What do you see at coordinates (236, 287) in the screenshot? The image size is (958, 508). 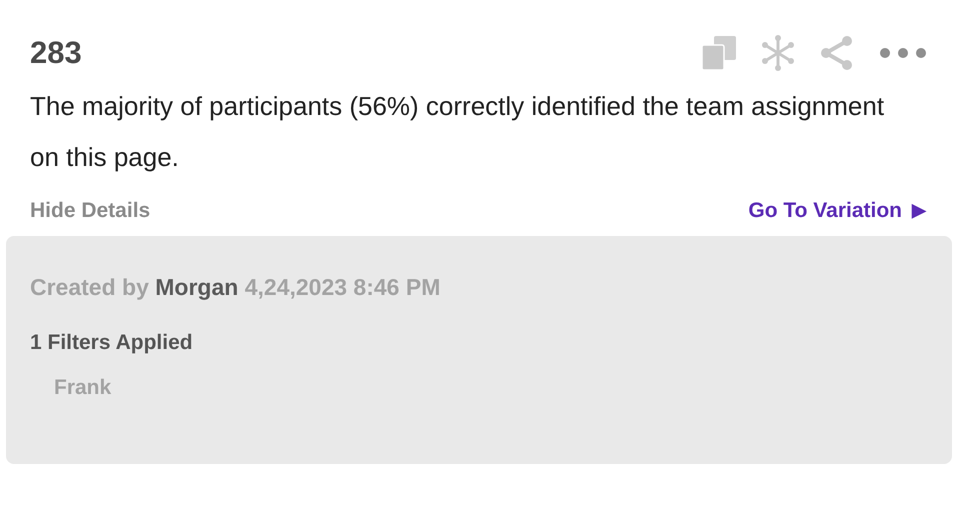 I see `created-by-text: Created by Morgan 4,24,2023 8:46 PM` at bounding box center [236, 287].